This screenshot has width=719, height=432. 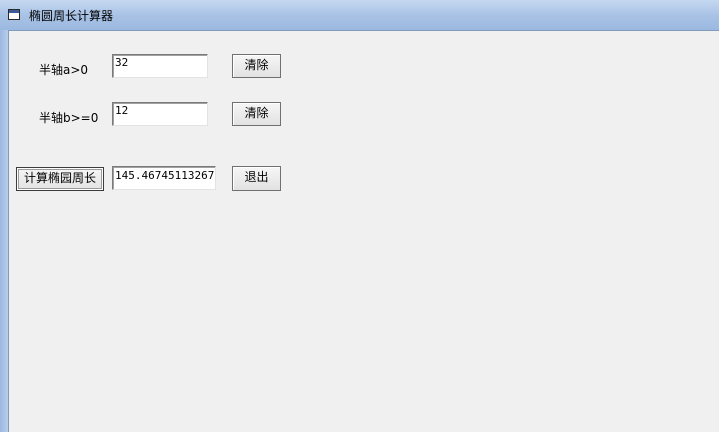 What do you see at coordinates (4, 231) in the screenshot?
I see `window-left-border` at bounding box center [4, 231].